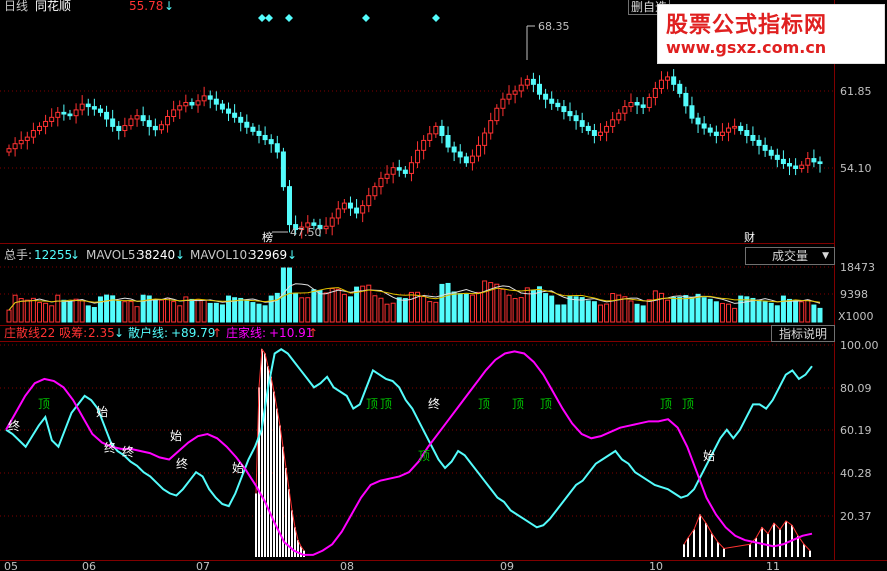  Describe the element at coordinates (176, 436) in the screenshot. I see `signal-label: 始` at that location.